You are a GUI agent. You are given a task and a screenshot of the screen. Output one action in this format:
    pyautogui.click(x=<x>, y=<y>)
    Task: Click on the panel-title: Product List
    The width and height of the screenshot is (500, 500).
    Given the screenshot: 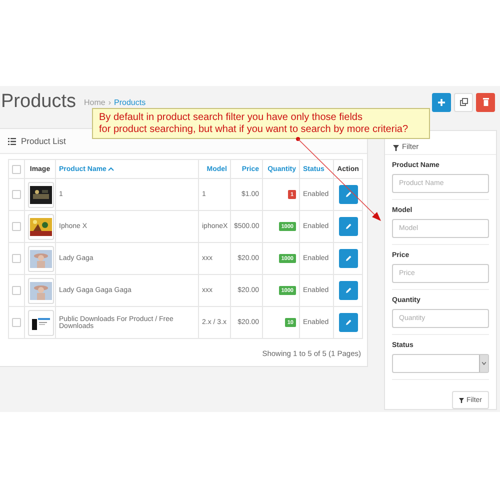 What is the action you would take?
    pyautogui.click(x=43, y=141)
    